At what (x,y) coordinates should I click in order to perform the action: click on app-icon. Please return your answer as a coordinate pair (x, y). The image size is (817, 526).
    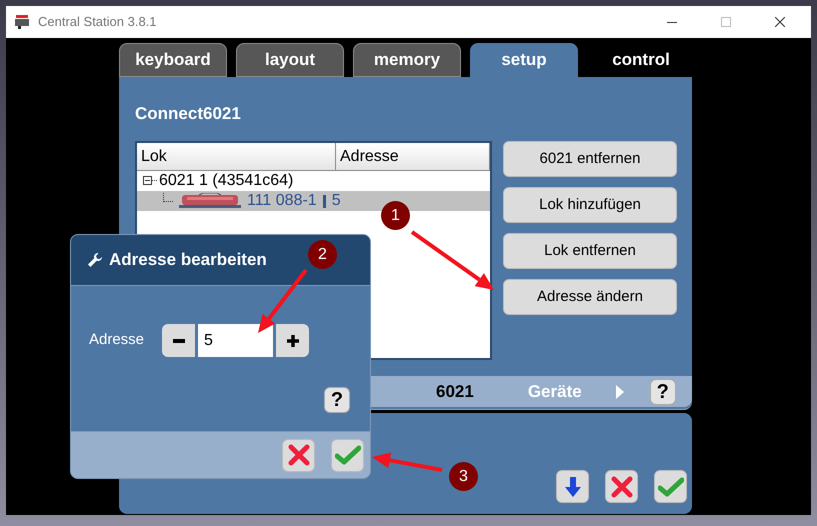
    Looking at the image, I should click on (22, 22).